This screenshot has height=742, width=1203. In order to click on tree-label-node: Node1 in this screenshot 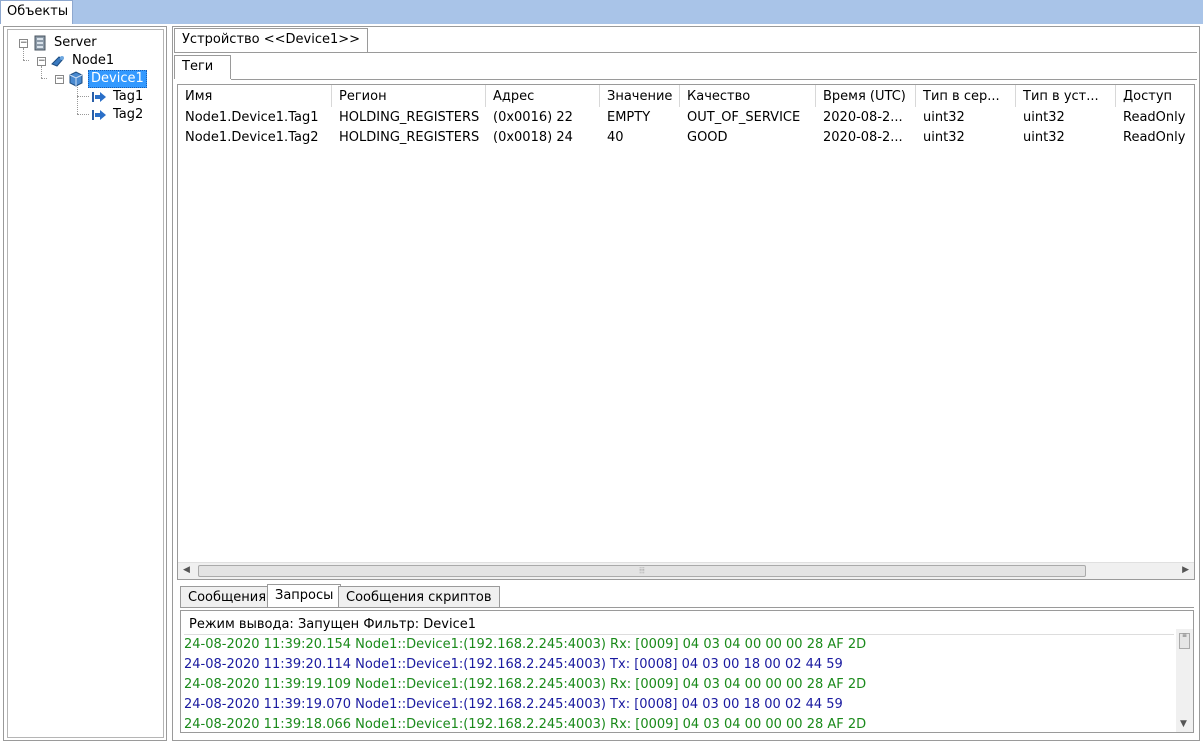, I will do `click(93, 60)`.